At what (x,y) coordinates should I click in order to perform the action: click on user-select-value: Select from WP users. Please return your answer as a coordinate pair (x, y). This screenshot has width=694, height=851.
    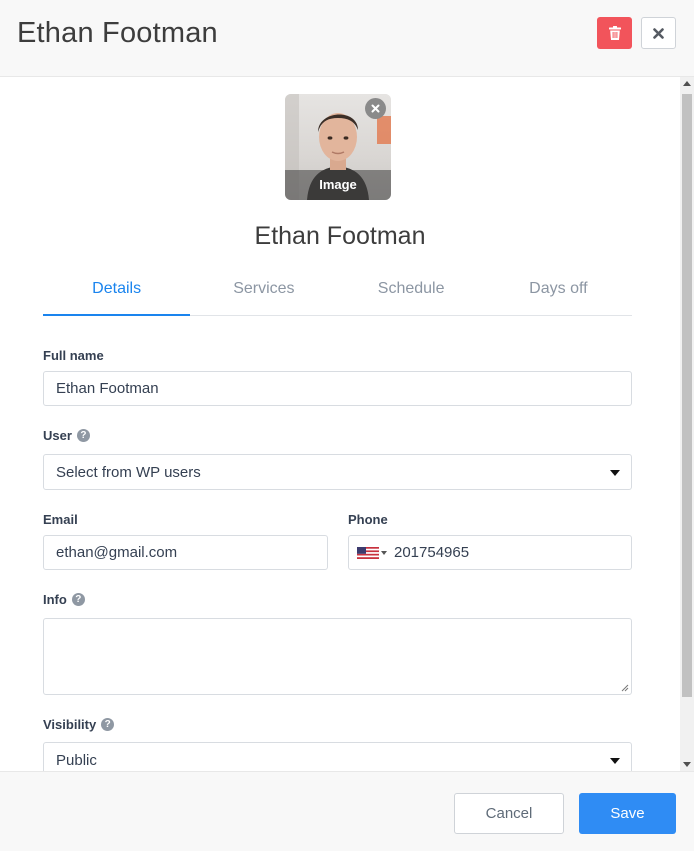
    Looking at the image, I should click on (128, 472).